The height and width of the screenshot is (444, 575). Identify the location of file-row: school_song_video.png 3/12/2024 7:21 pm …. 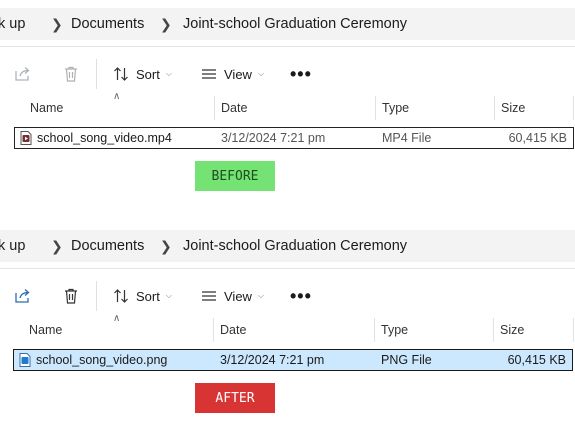
(293, 360).